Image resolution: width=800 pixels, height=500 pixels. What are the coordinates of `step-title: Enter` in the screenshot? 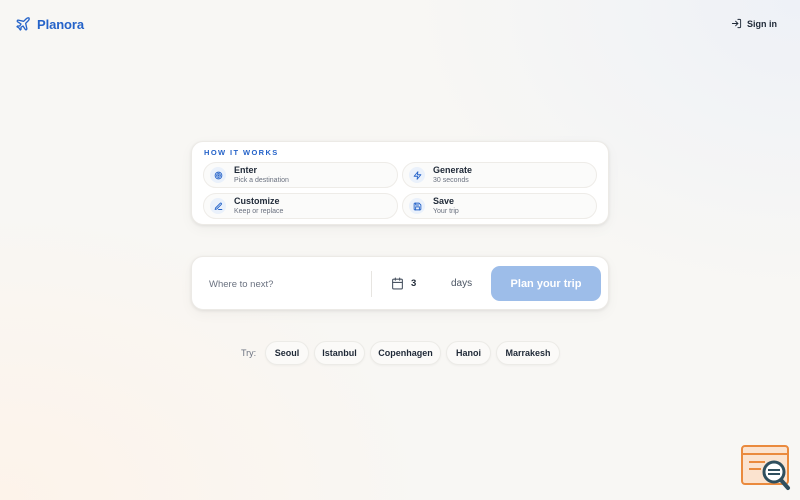 It's located at (246, 170).